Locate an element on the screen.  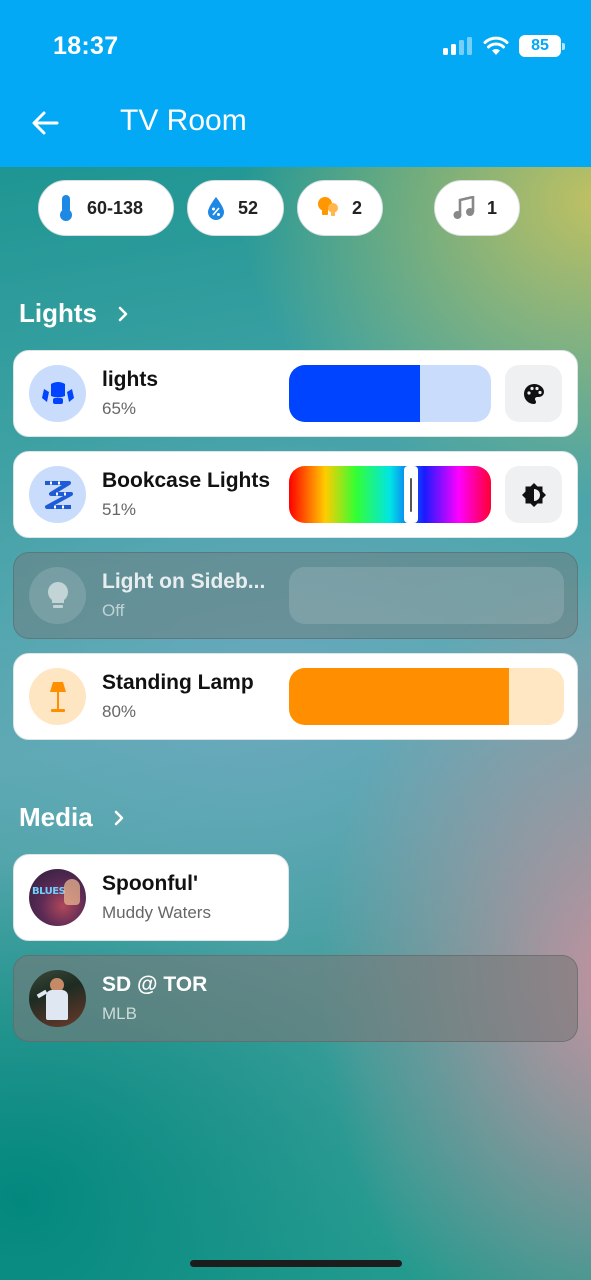
color-button is located at coordinates (533, 393).